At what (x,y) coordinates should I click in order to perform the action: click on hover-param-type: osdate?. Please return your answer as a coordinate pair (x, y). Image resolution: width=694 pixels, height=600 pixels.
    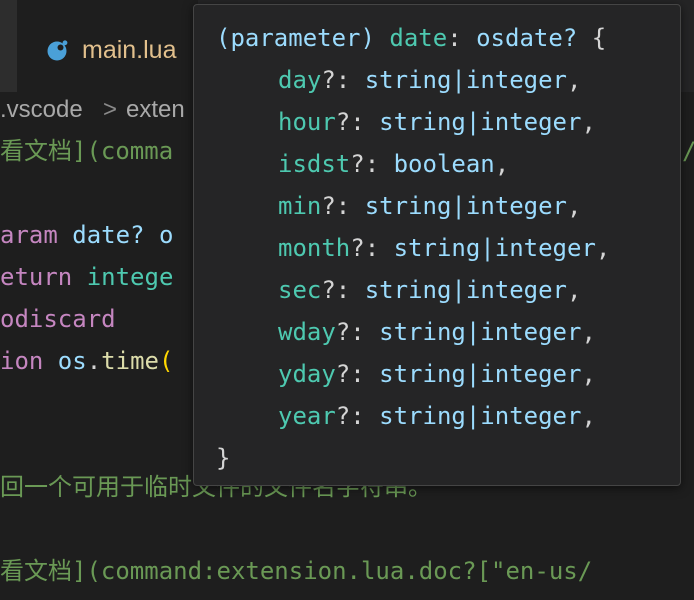
    Looking at the image, I should click on (527, 38).